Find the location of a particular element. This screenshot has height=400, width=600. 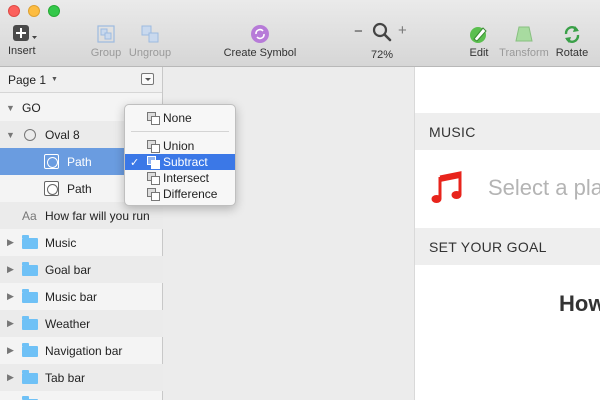

layer-label: Navigation bar is located at coordinates (84, 350).